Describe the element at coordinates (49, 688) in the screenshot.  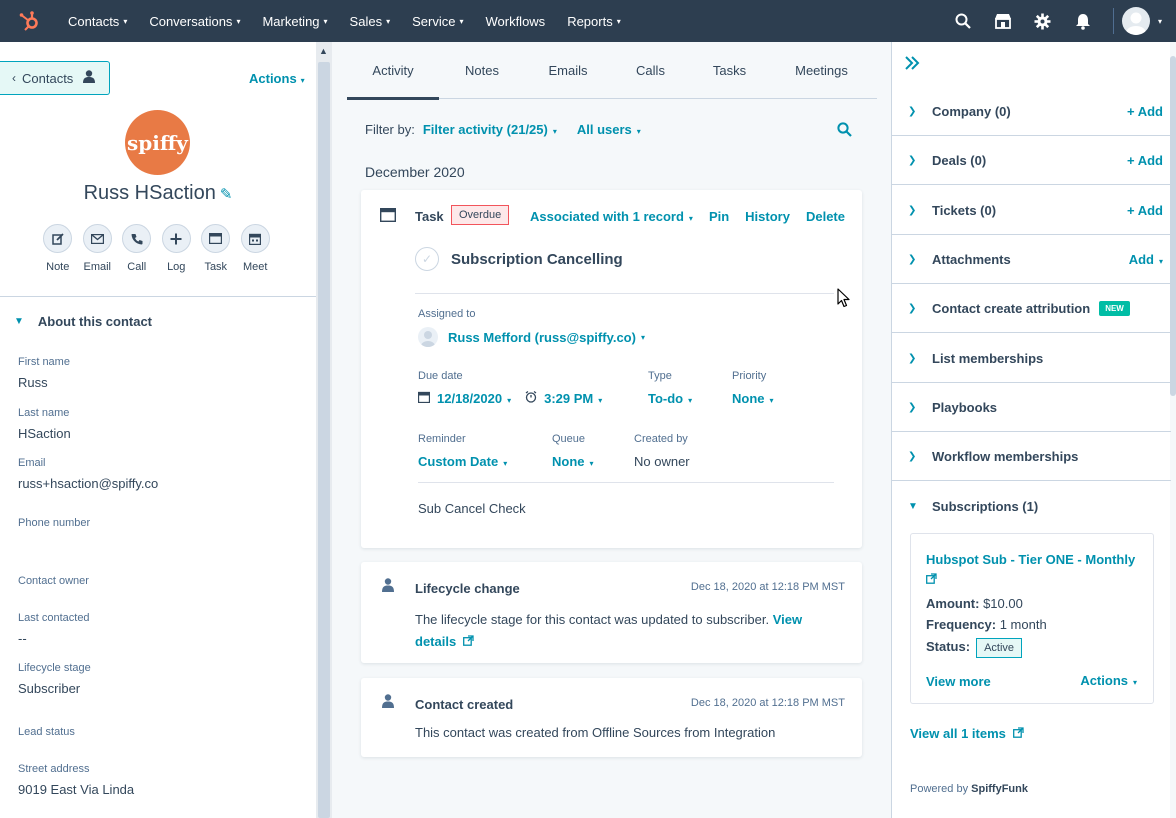
I see `field-value: Subscriber` at that location.